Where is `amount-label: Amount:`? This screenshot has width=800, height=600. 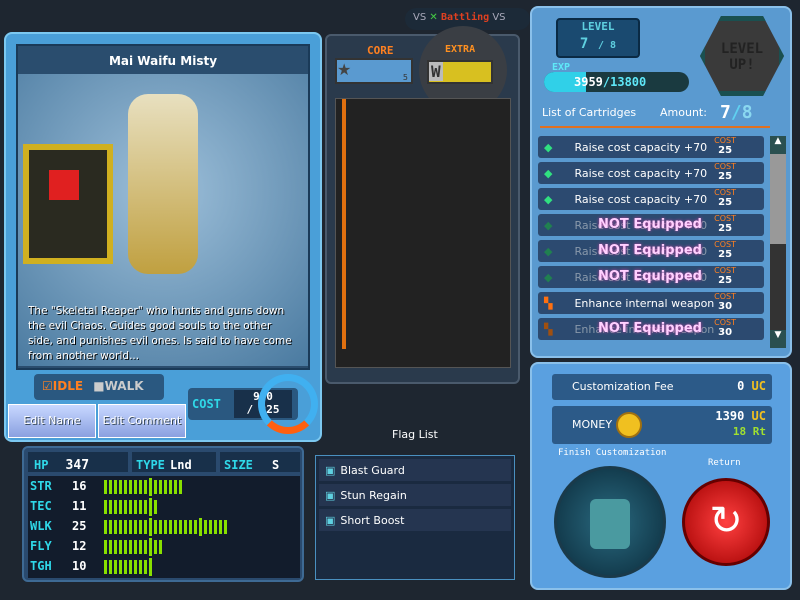
amount-label: Amount: is located at coordinates (683, 112).